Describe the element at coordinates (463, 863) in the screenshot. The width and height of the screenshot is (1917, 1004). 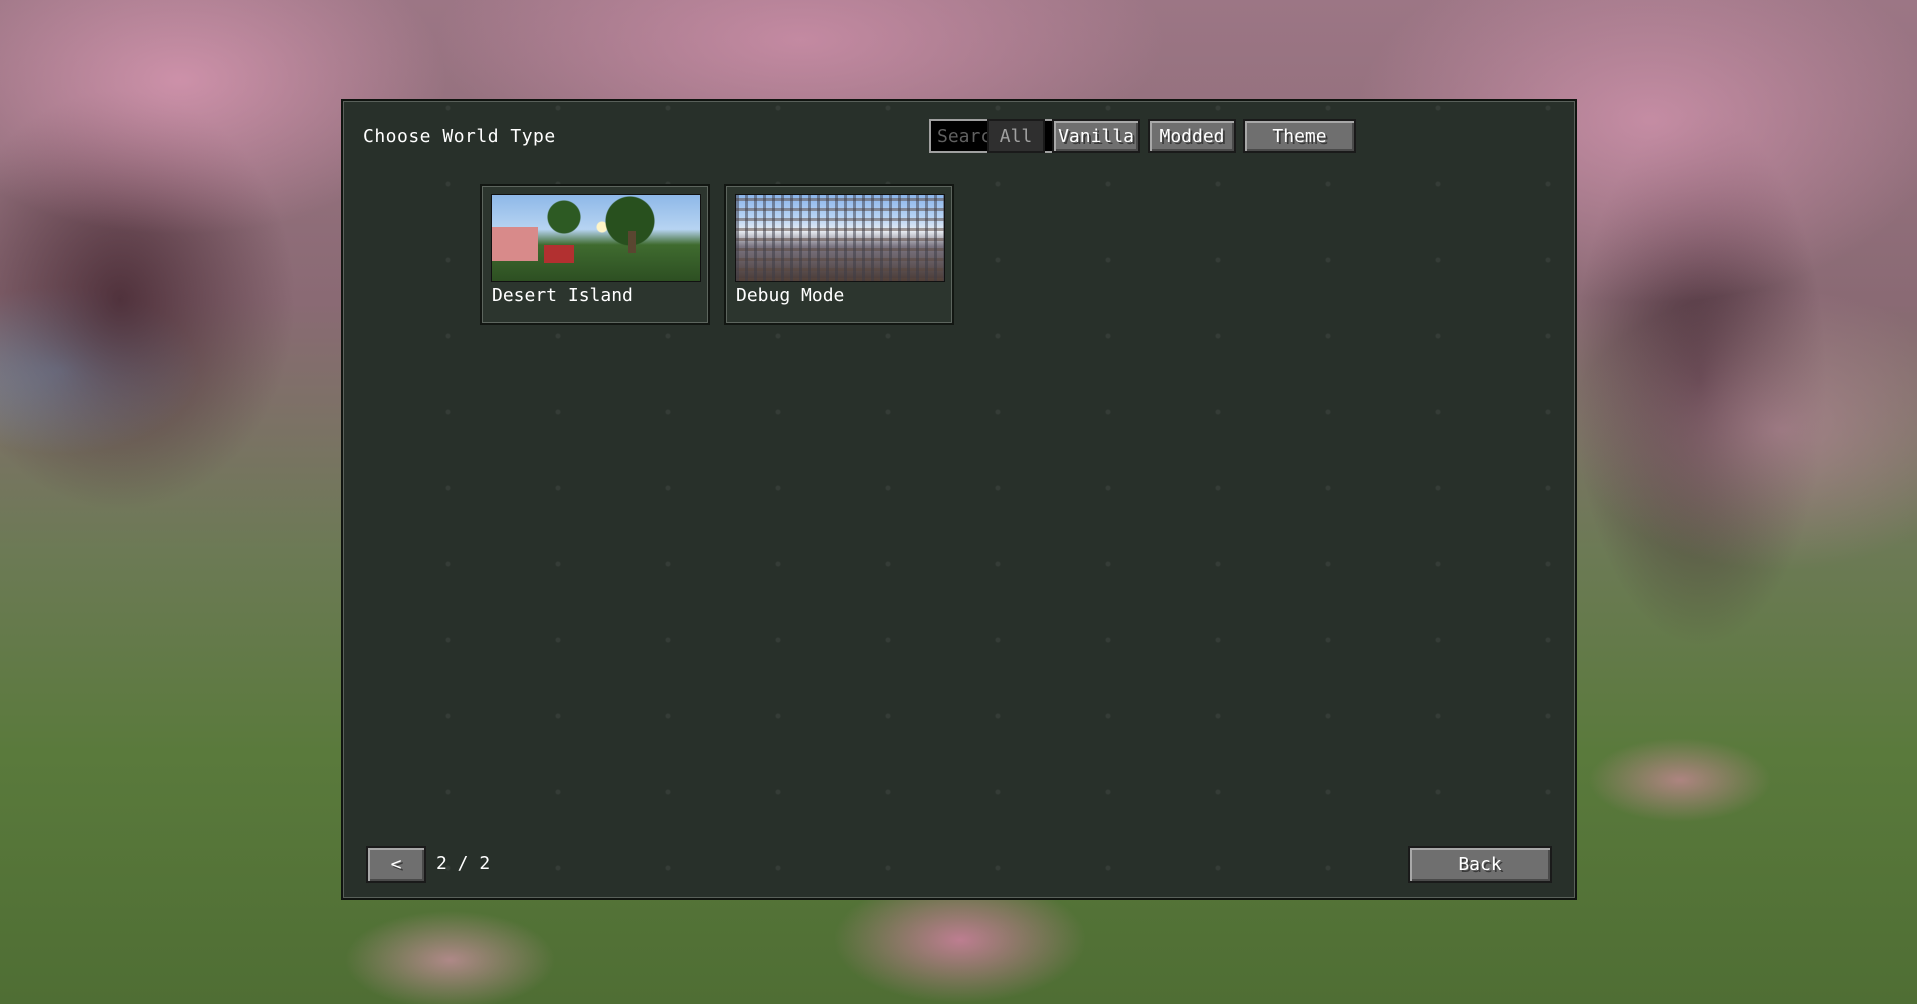
I see `page-indicator: 2 / 2` at that location.